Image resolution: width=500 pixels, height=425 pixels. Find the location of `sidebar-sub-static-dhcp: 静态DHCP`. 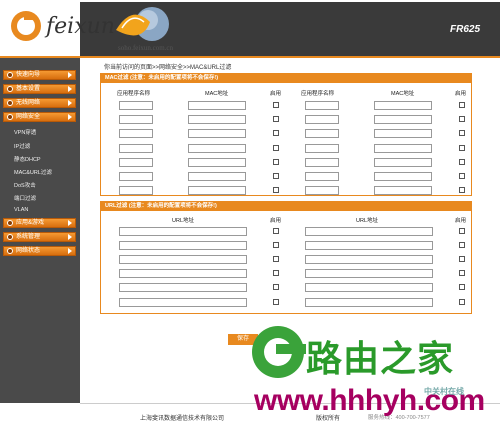

sidebar-sub-static-dhcp: 静态DHCP is located at coordinates (27, 159).